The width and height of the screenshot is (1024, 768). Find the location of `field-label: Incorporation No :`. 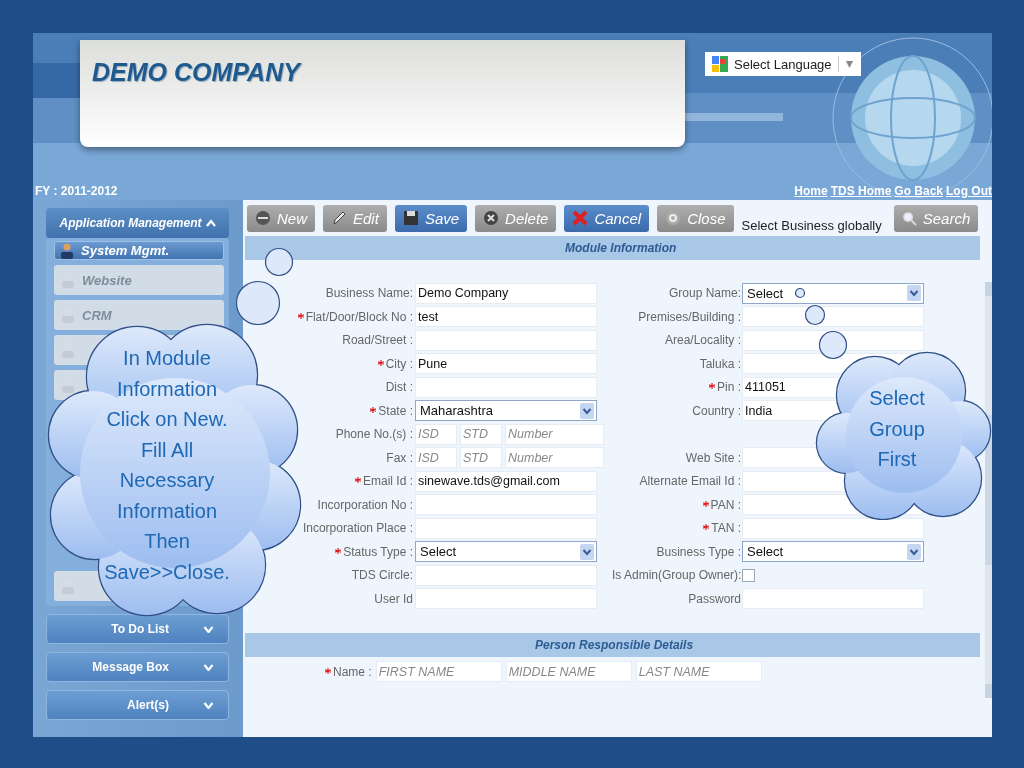

field-label: Incorporation No : is located at coordinates (365, 504).